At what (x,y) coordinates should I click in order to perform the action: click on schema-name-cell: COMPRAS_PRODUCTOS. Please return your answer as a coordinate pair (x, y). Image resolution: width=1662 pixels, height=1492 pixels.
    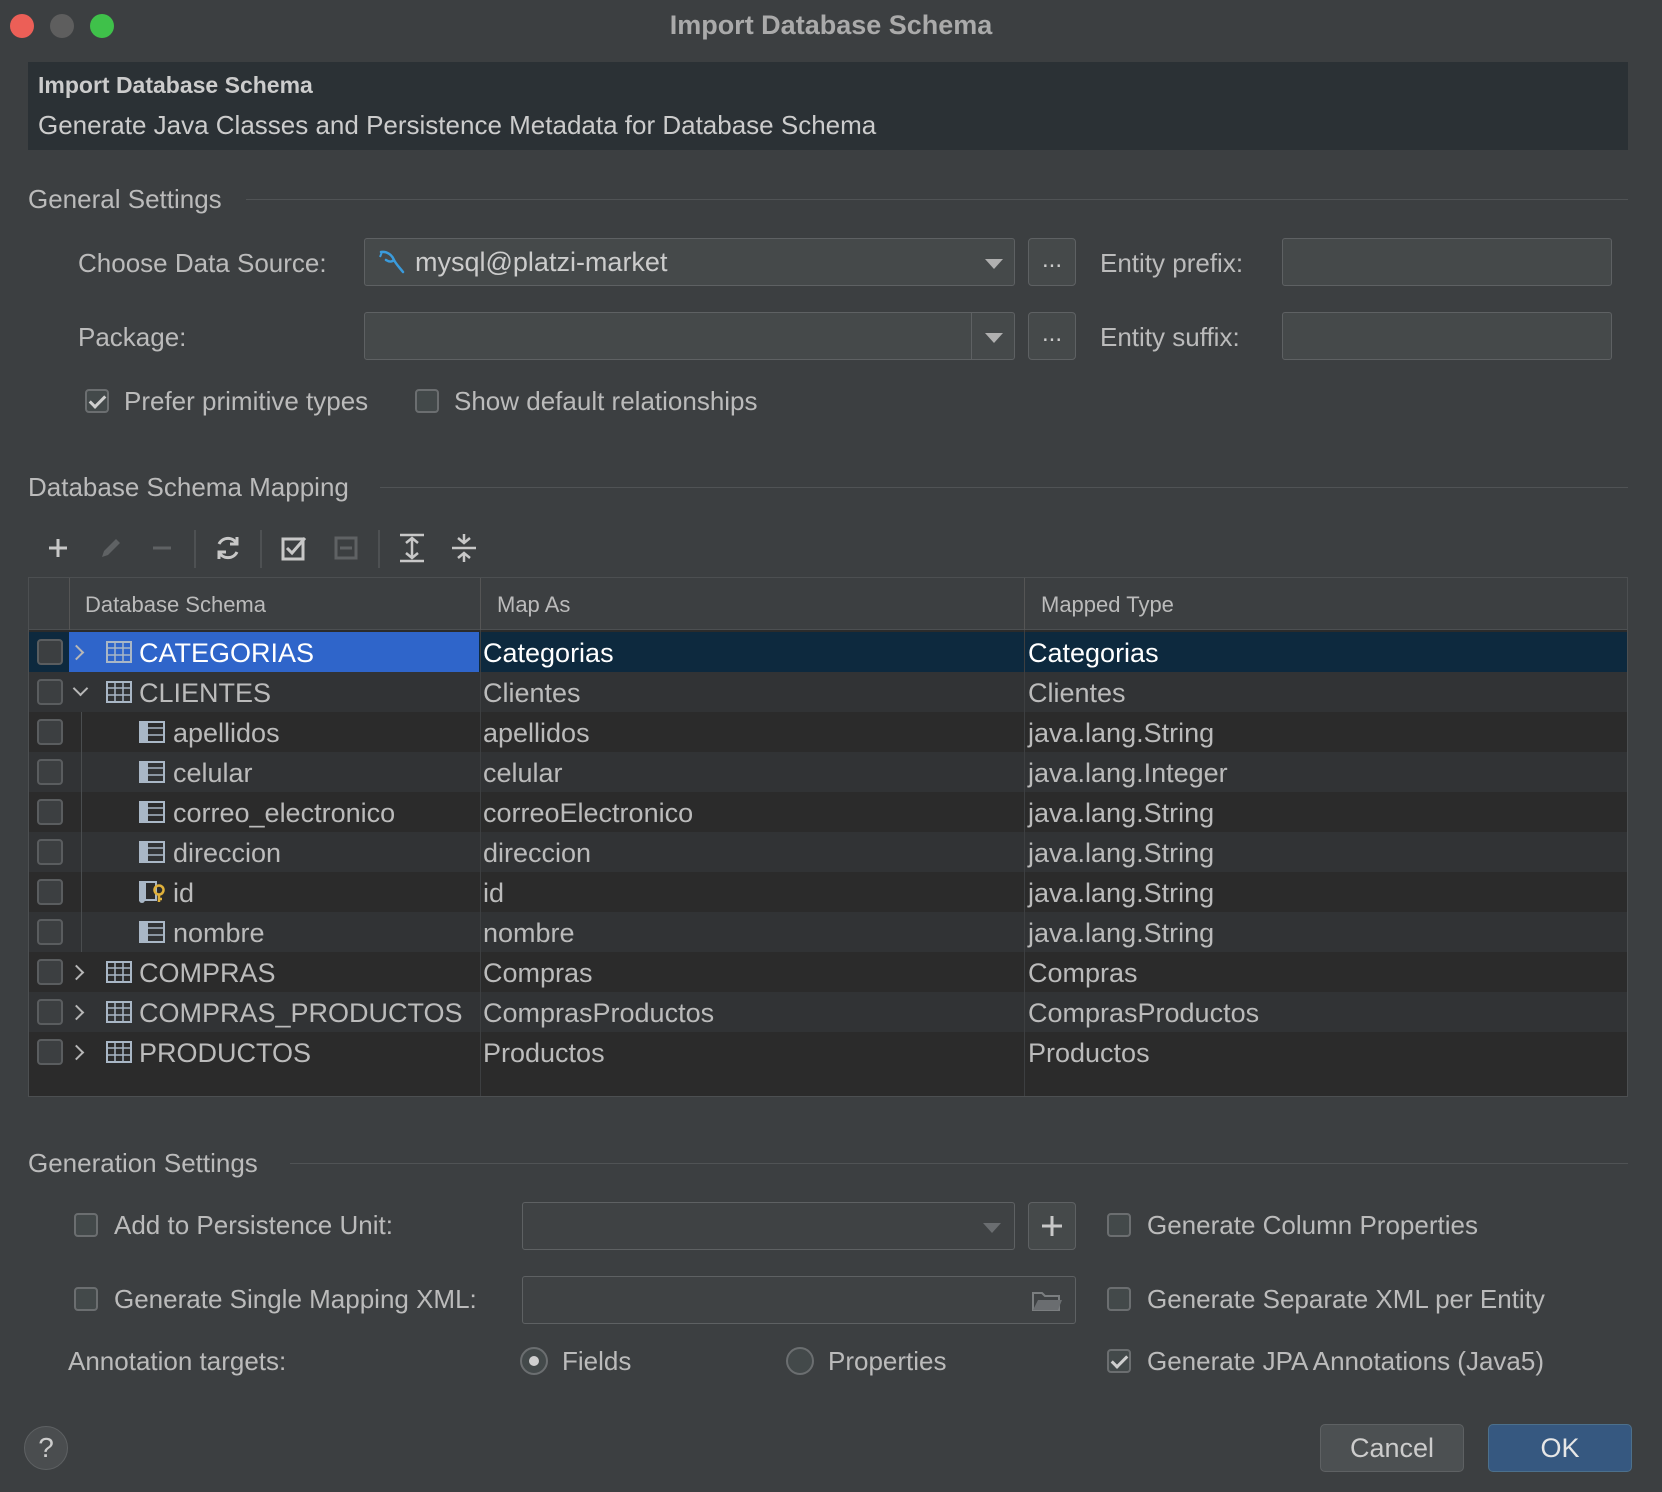
    Looking at the image, I should click on (301, 1013).